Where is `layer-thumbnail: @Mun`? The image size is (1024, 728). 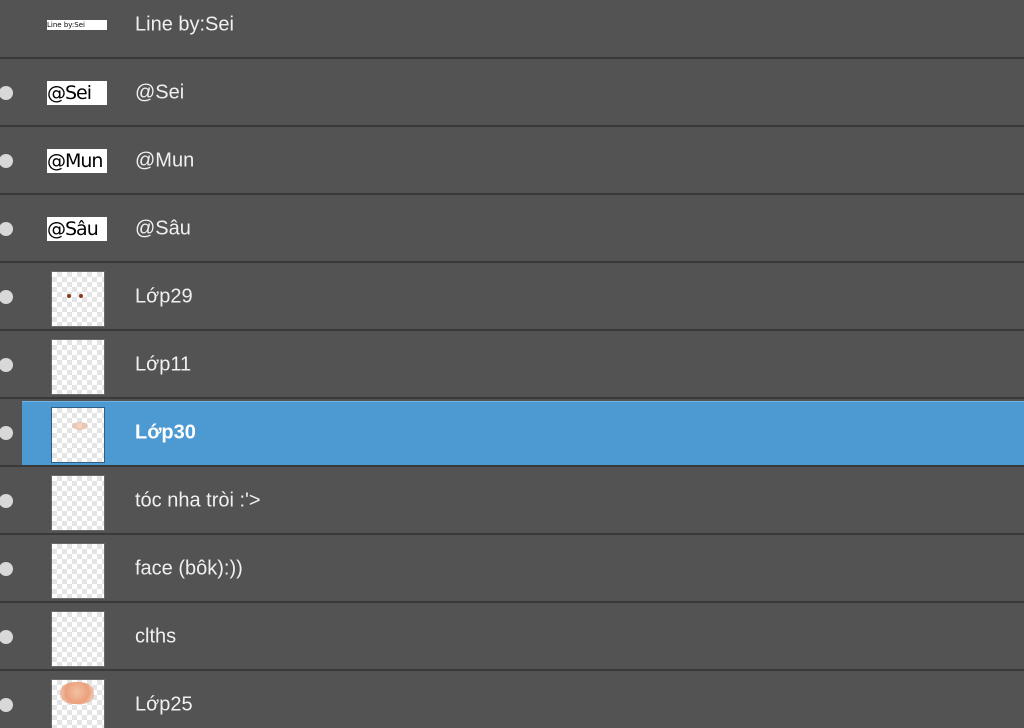 layer-thumbnail: @Mun is located at coordinates (77, 161).